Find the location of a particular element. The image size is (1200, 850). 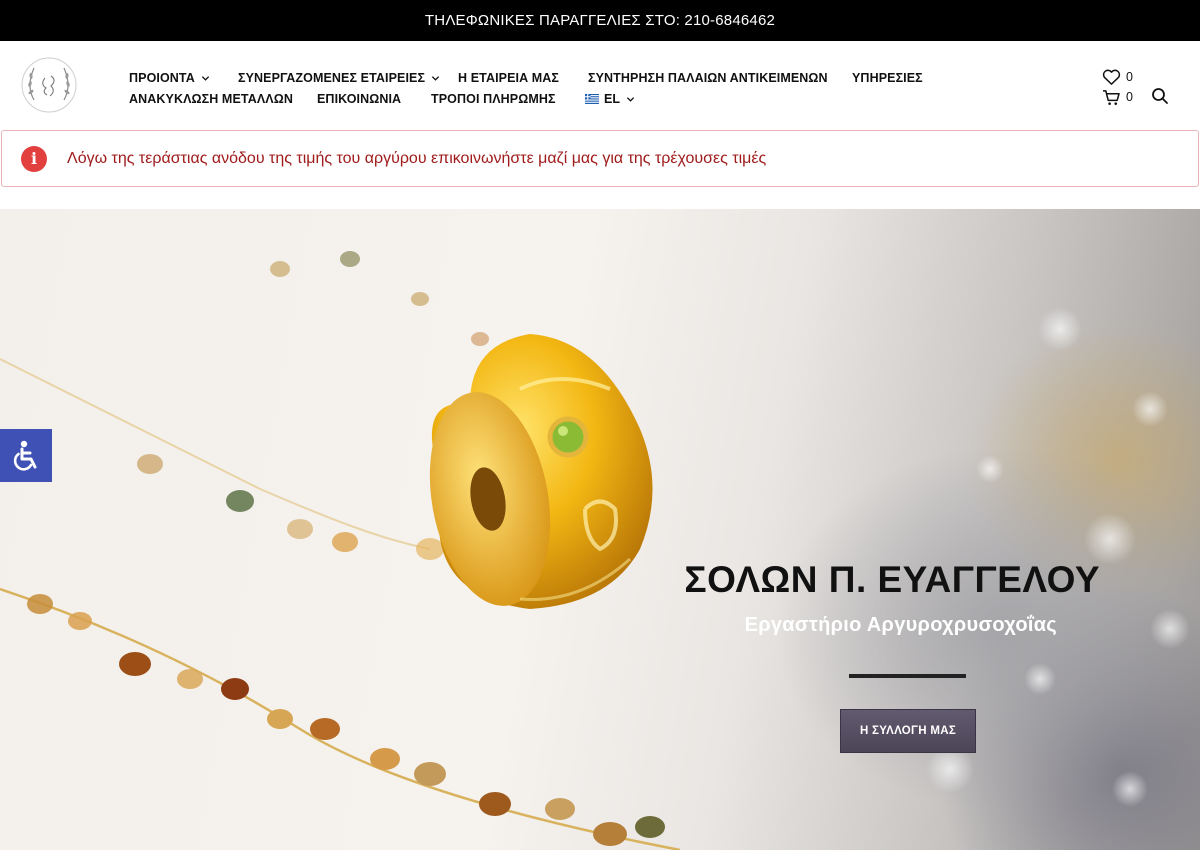

top-announcement-bar: ΤΗΛΕΦΩΝΙΚΕΣ ΠΑΡΑΓΓΕΛΙΕΣ ΣΤΟ: 210-6846462 is located at coordinates (600, 20).